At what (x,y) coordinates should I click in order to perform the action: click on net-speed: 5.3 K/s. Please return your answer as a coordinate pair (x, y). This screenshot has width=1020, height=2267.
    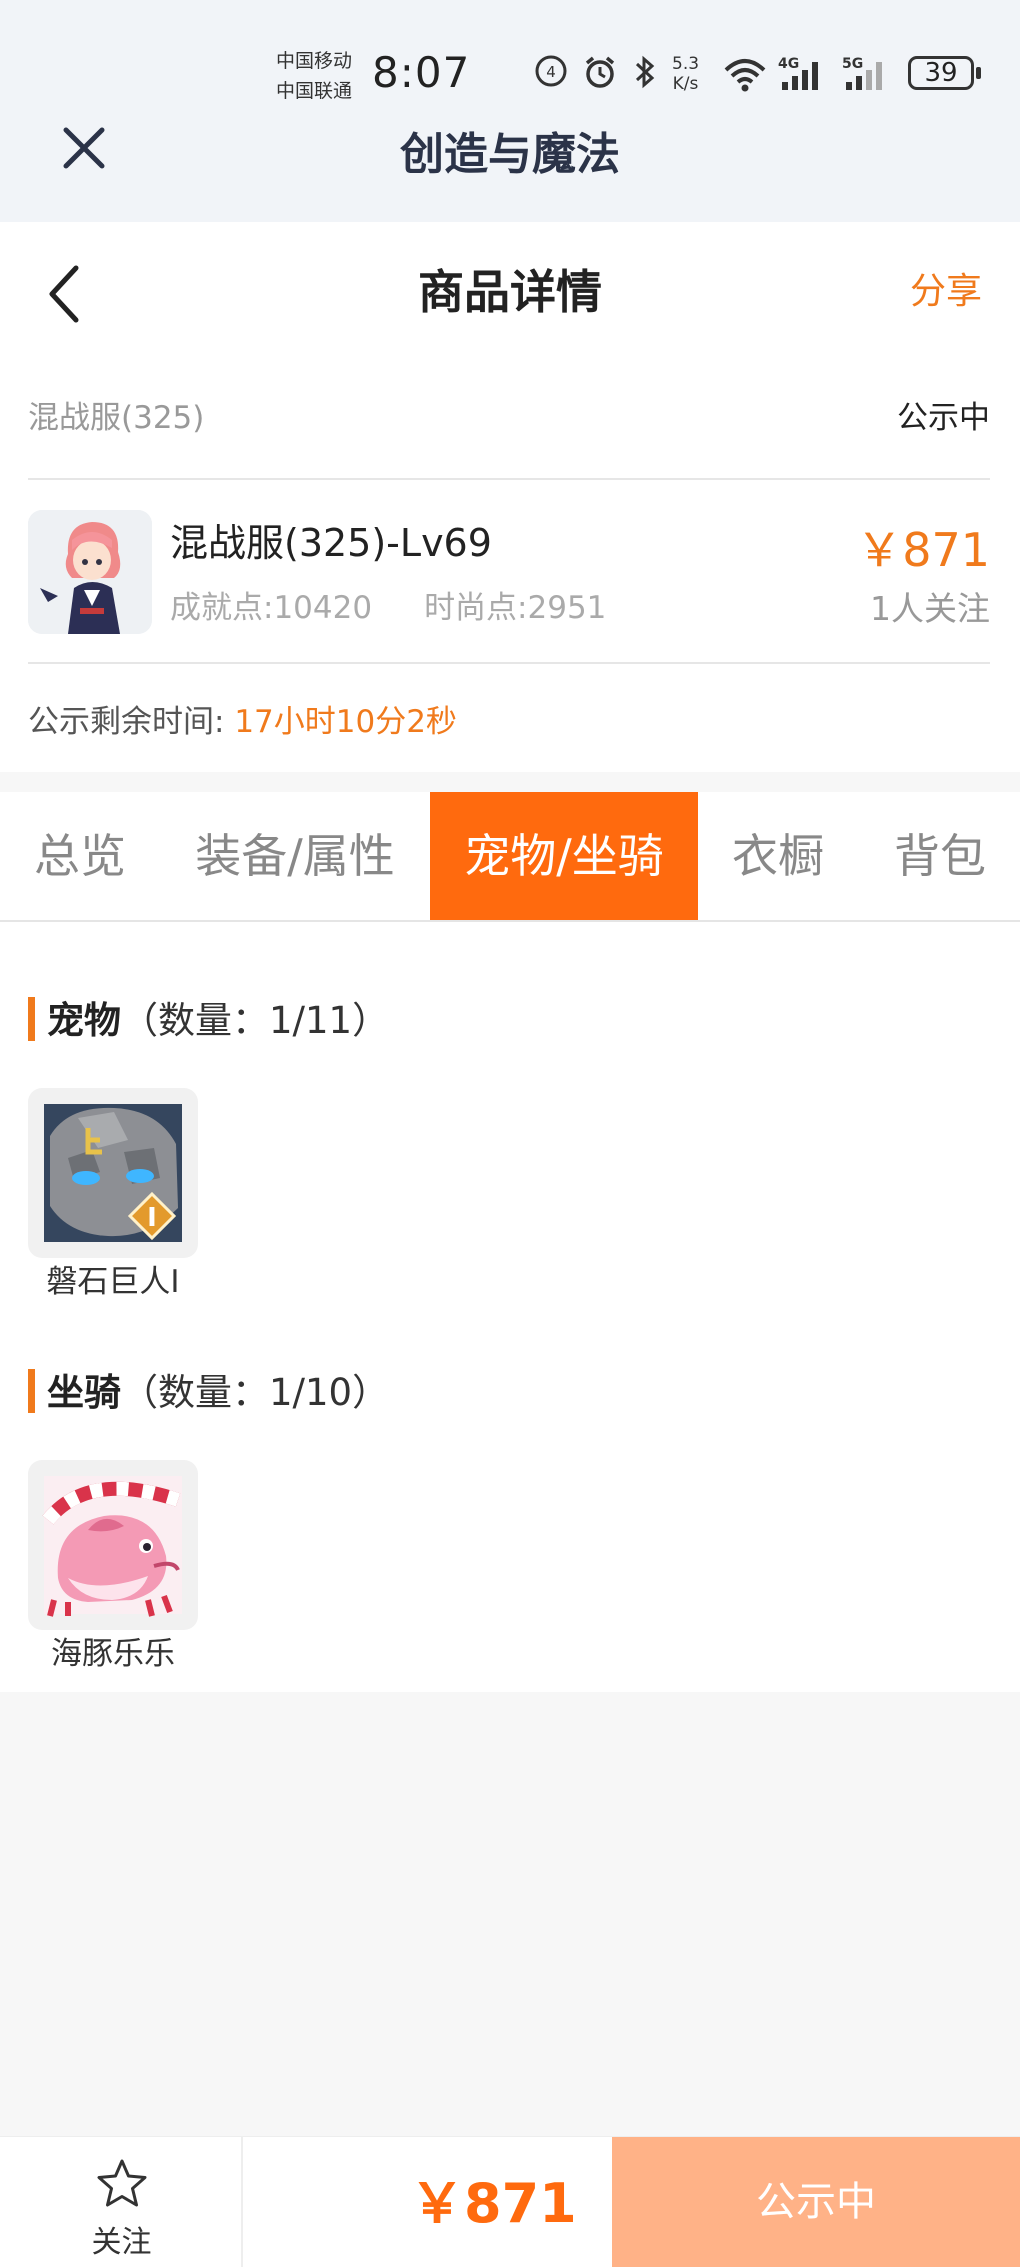
    Looking at the image, I should click on (685, 74).